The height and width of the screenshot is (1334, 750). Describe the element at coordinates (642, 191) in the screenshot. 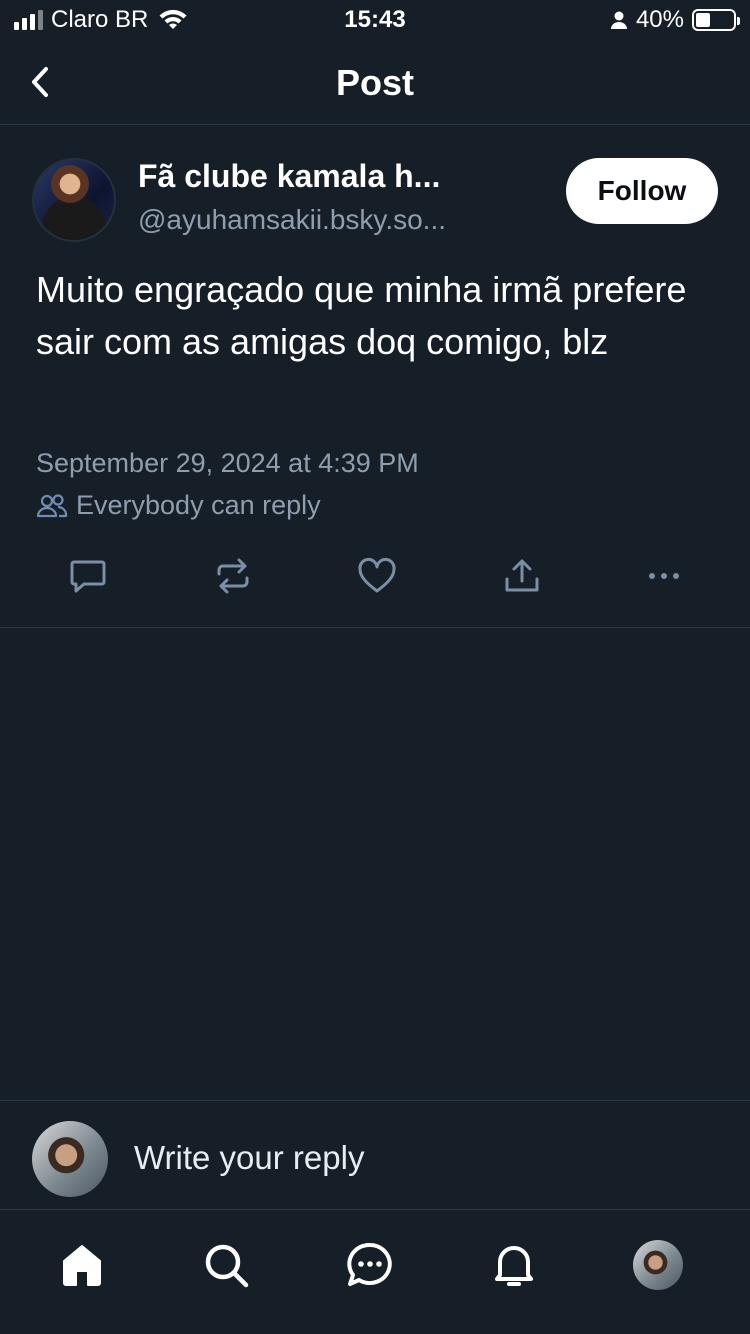

I see `follow-button: Follow` at that location.